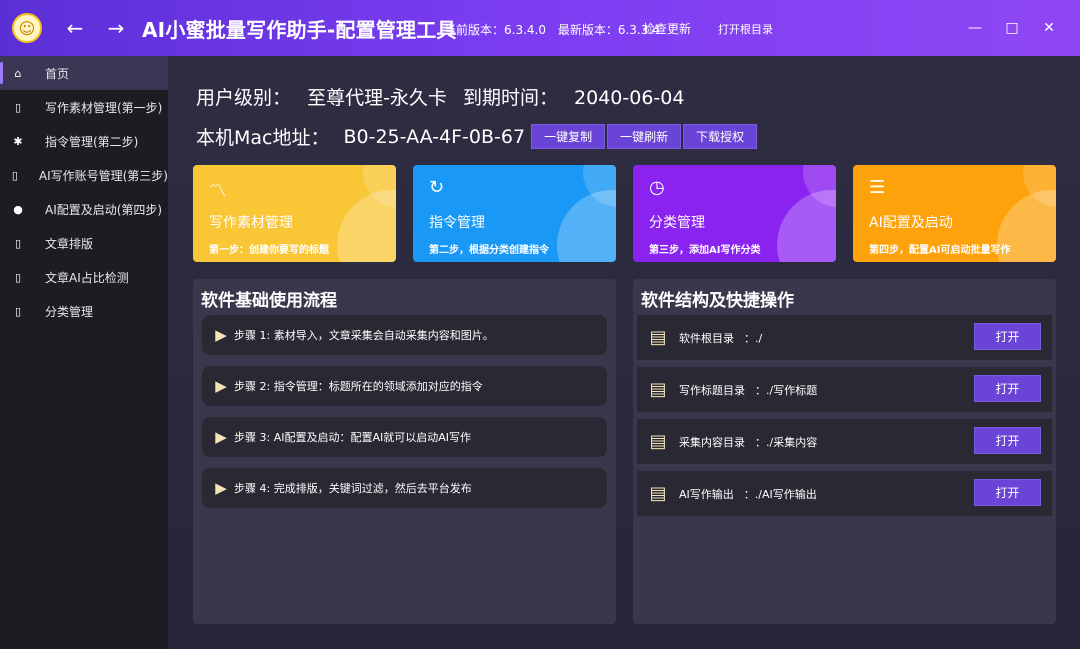 This screenshot has height=649, width=1080. What do you see at coordinates (116, 28) in the screenshot?
I see `forward-arrow-icon: →` at bounding box center [116, 28].